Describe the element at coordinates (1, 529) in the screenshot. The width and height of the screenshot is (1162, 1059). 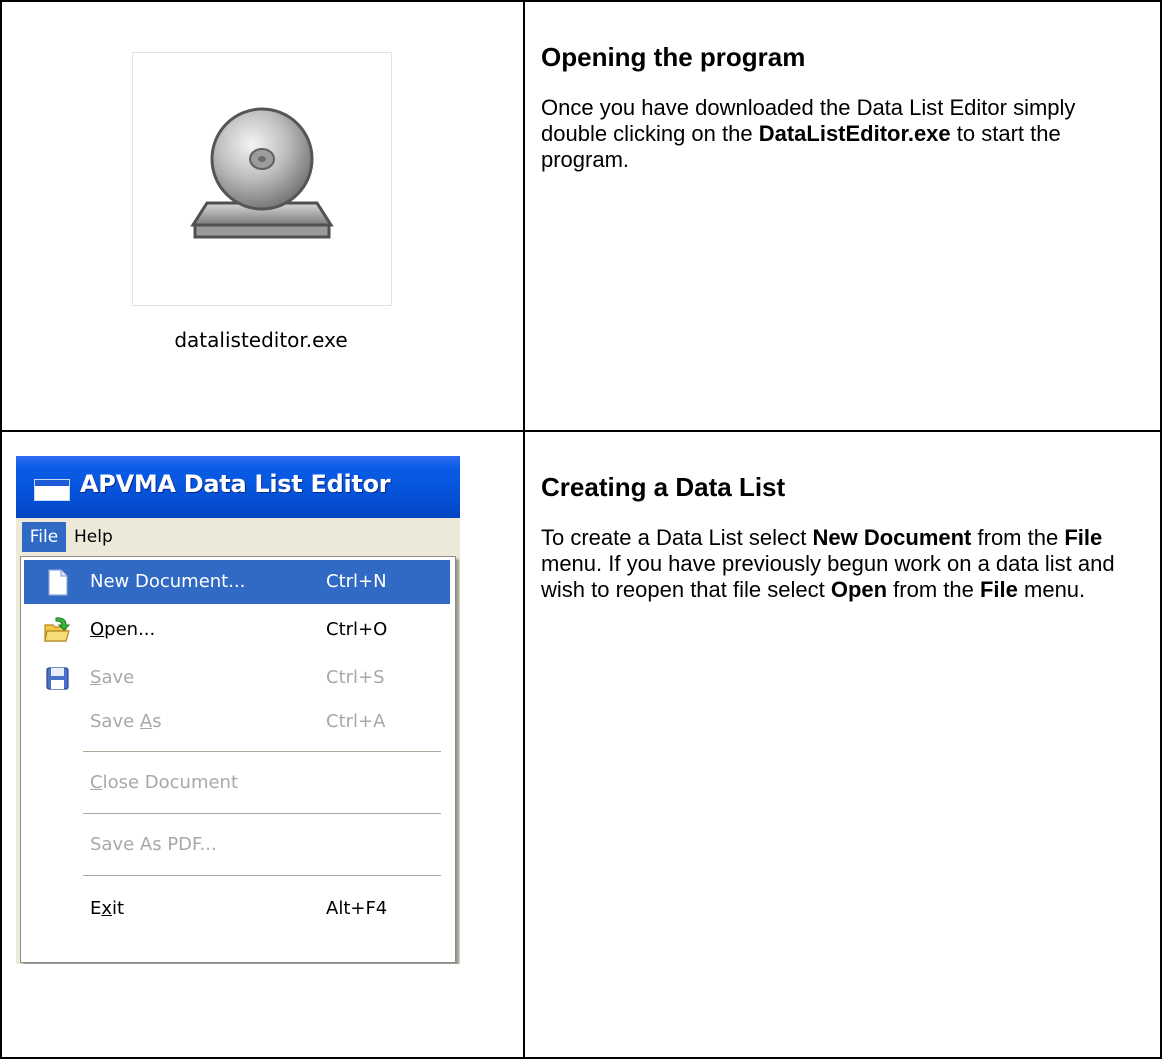
I see `table-border-left` at that location.